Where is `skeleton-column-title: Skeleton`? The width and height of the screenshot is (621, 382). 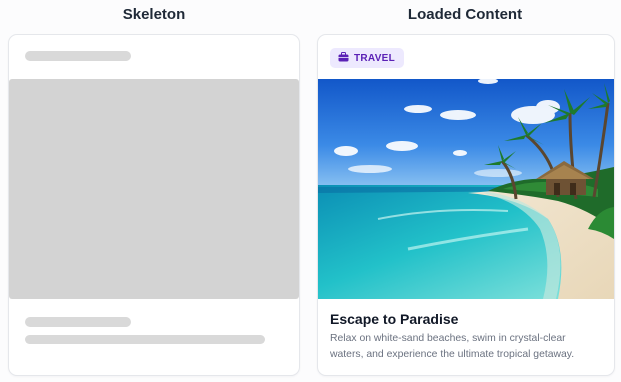 skeleton-column-title: Skeleton is located at coordinates (154, 14).